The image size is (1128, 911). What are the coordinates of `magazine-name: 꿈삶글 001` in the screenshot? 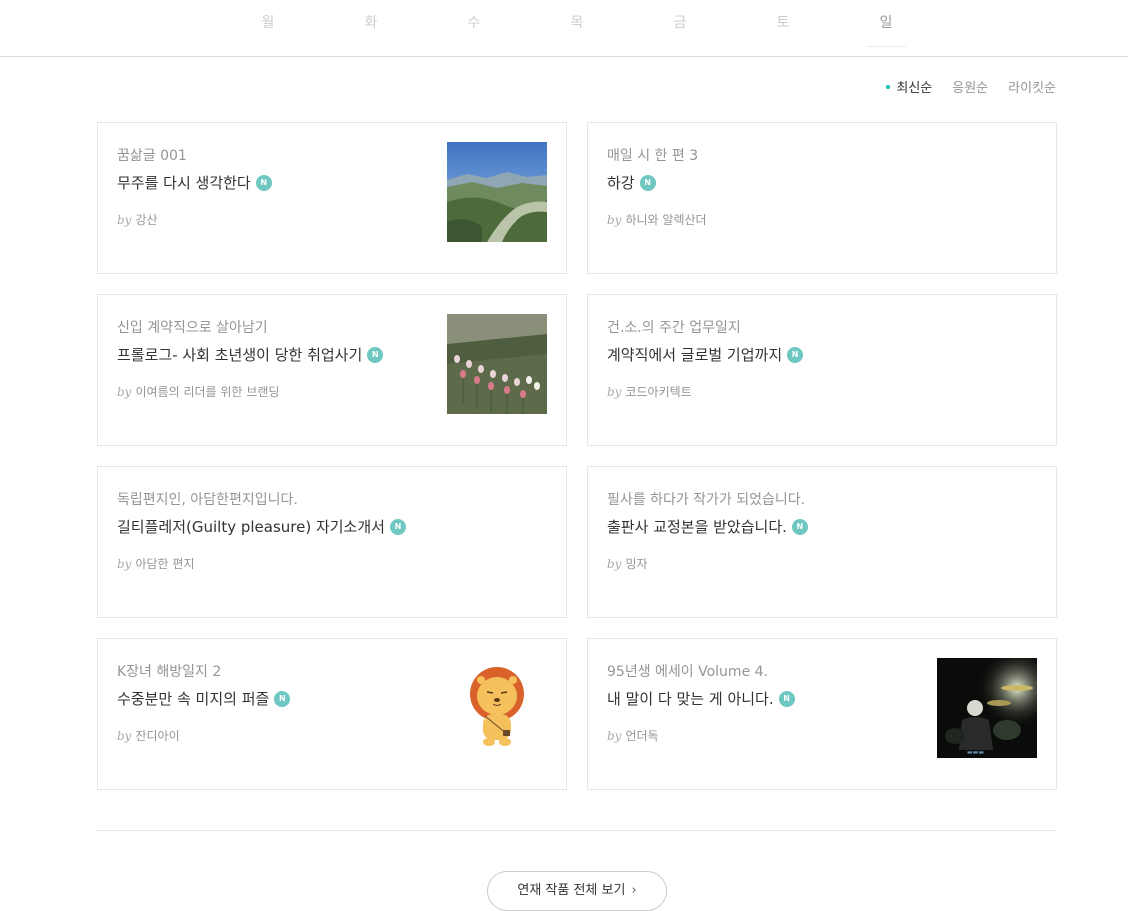 It's located at (152, 156).